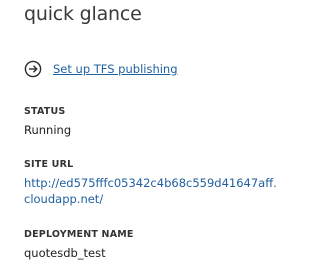 The width and height of the screenshot is (320, 270). Describe the element at coordinates (48, 130) in the screenshot. I see `status-value: Running` at that location.